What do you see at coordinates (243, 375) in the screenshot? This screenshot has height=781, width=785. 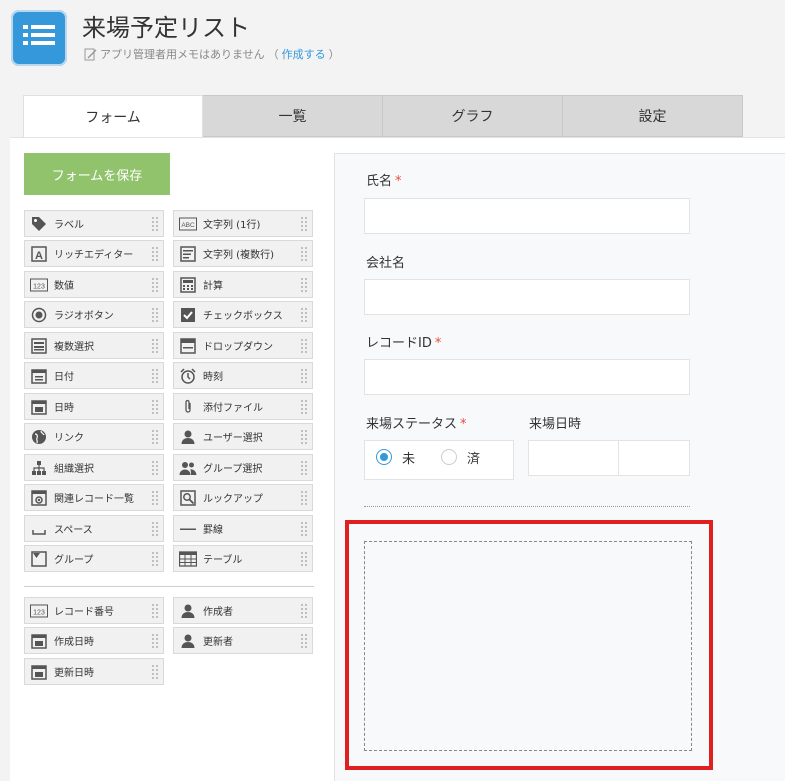 I see `palette-time: 時刻` at bounding box center [243, 375].